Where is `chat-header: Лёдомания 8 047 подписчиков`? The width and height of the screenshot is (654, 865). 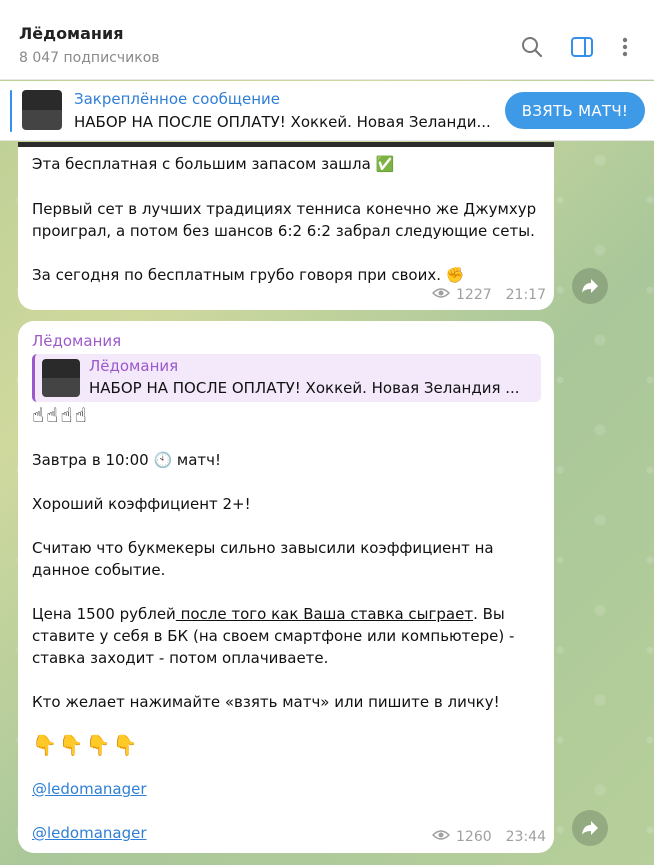 chat-header: Лёдомания 8 047 подписчиков is located at coordinates (327, 40).